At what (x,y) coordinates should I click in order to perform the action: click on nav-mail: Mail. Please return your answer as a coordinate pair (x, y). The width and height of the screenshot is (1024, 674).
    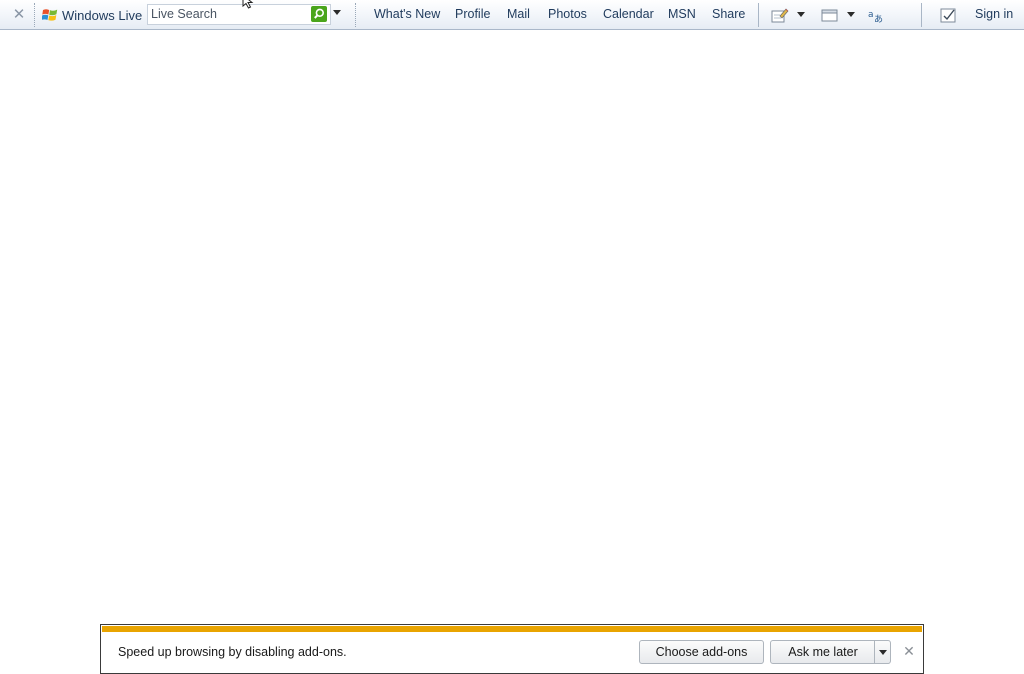
    Looking at the image, I should click on (518, 14).